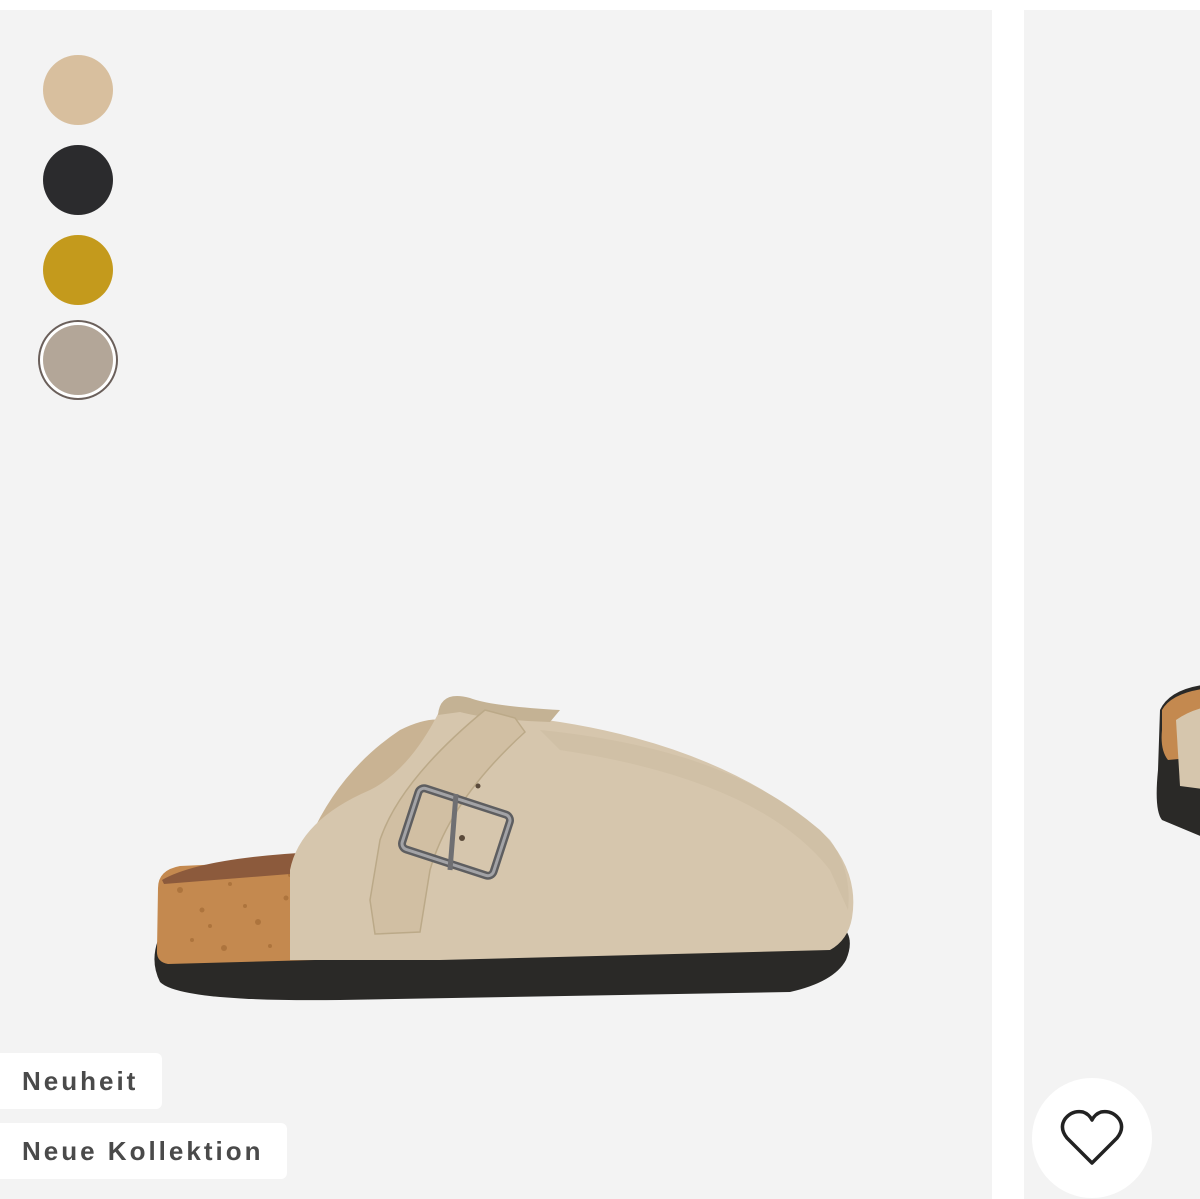  I want to click on color-swatch-black, so click(78, 180).